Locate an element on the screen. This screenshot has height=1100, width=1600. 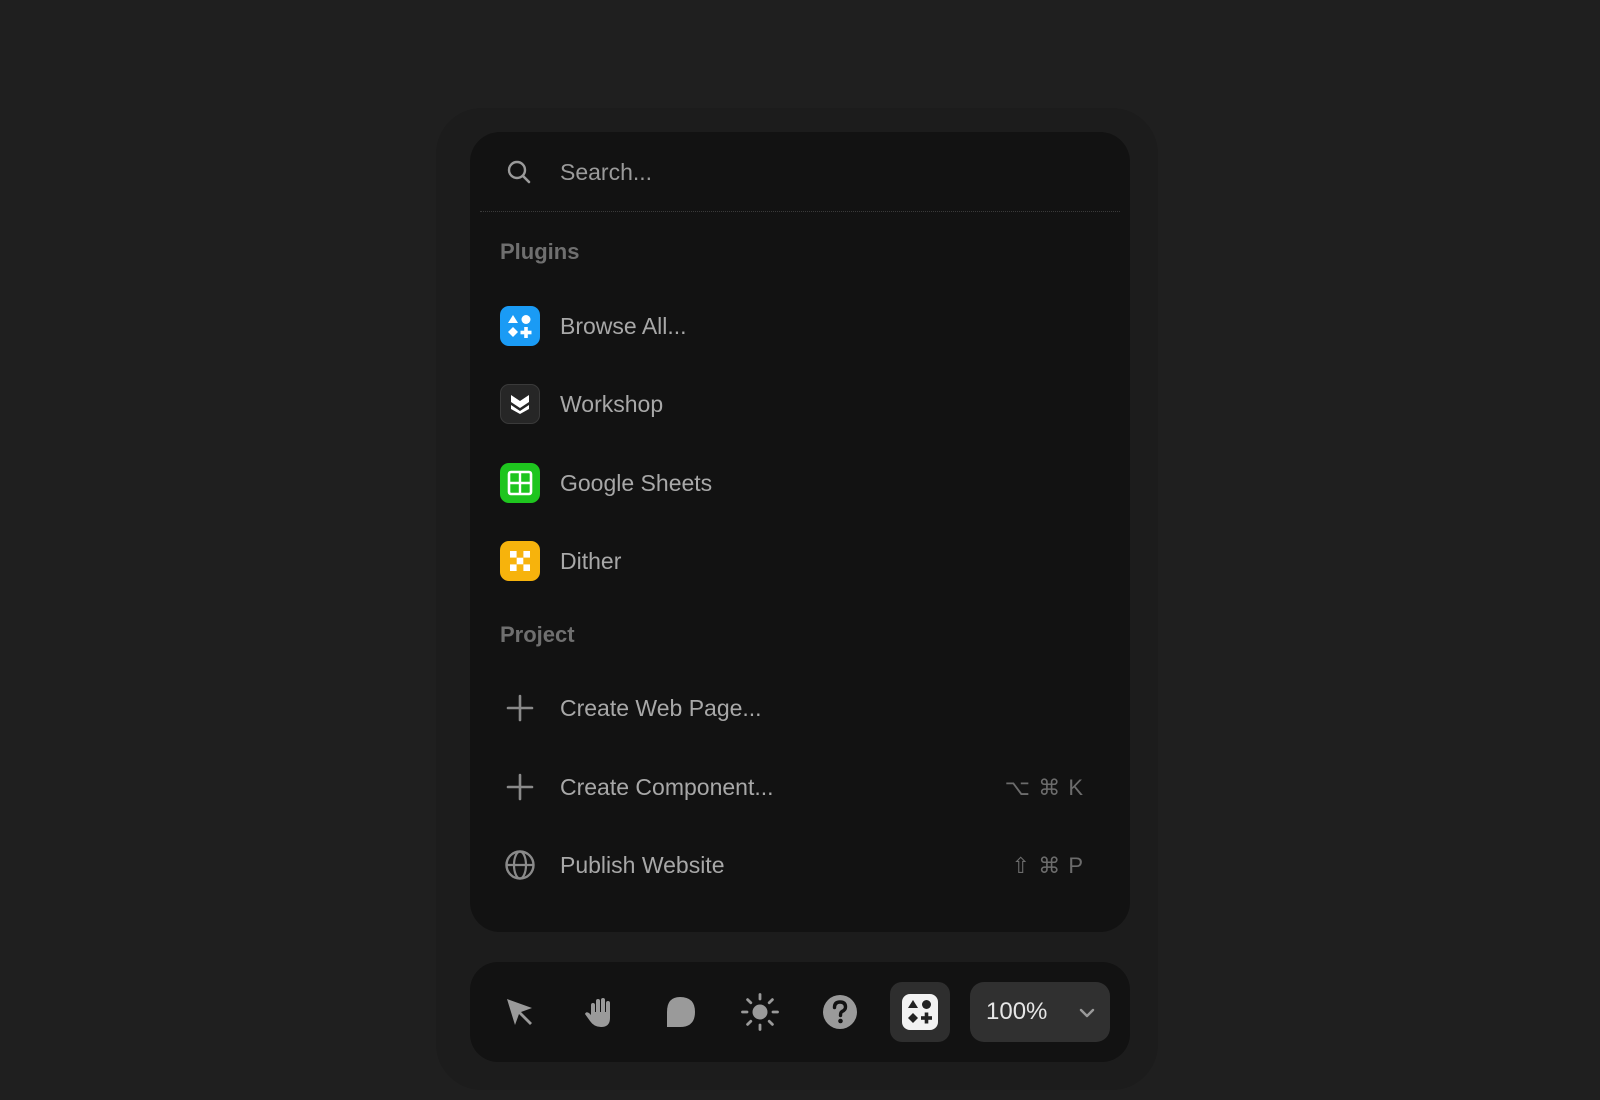
zoom-value: 100% is located at coordinates (1017, 1011).